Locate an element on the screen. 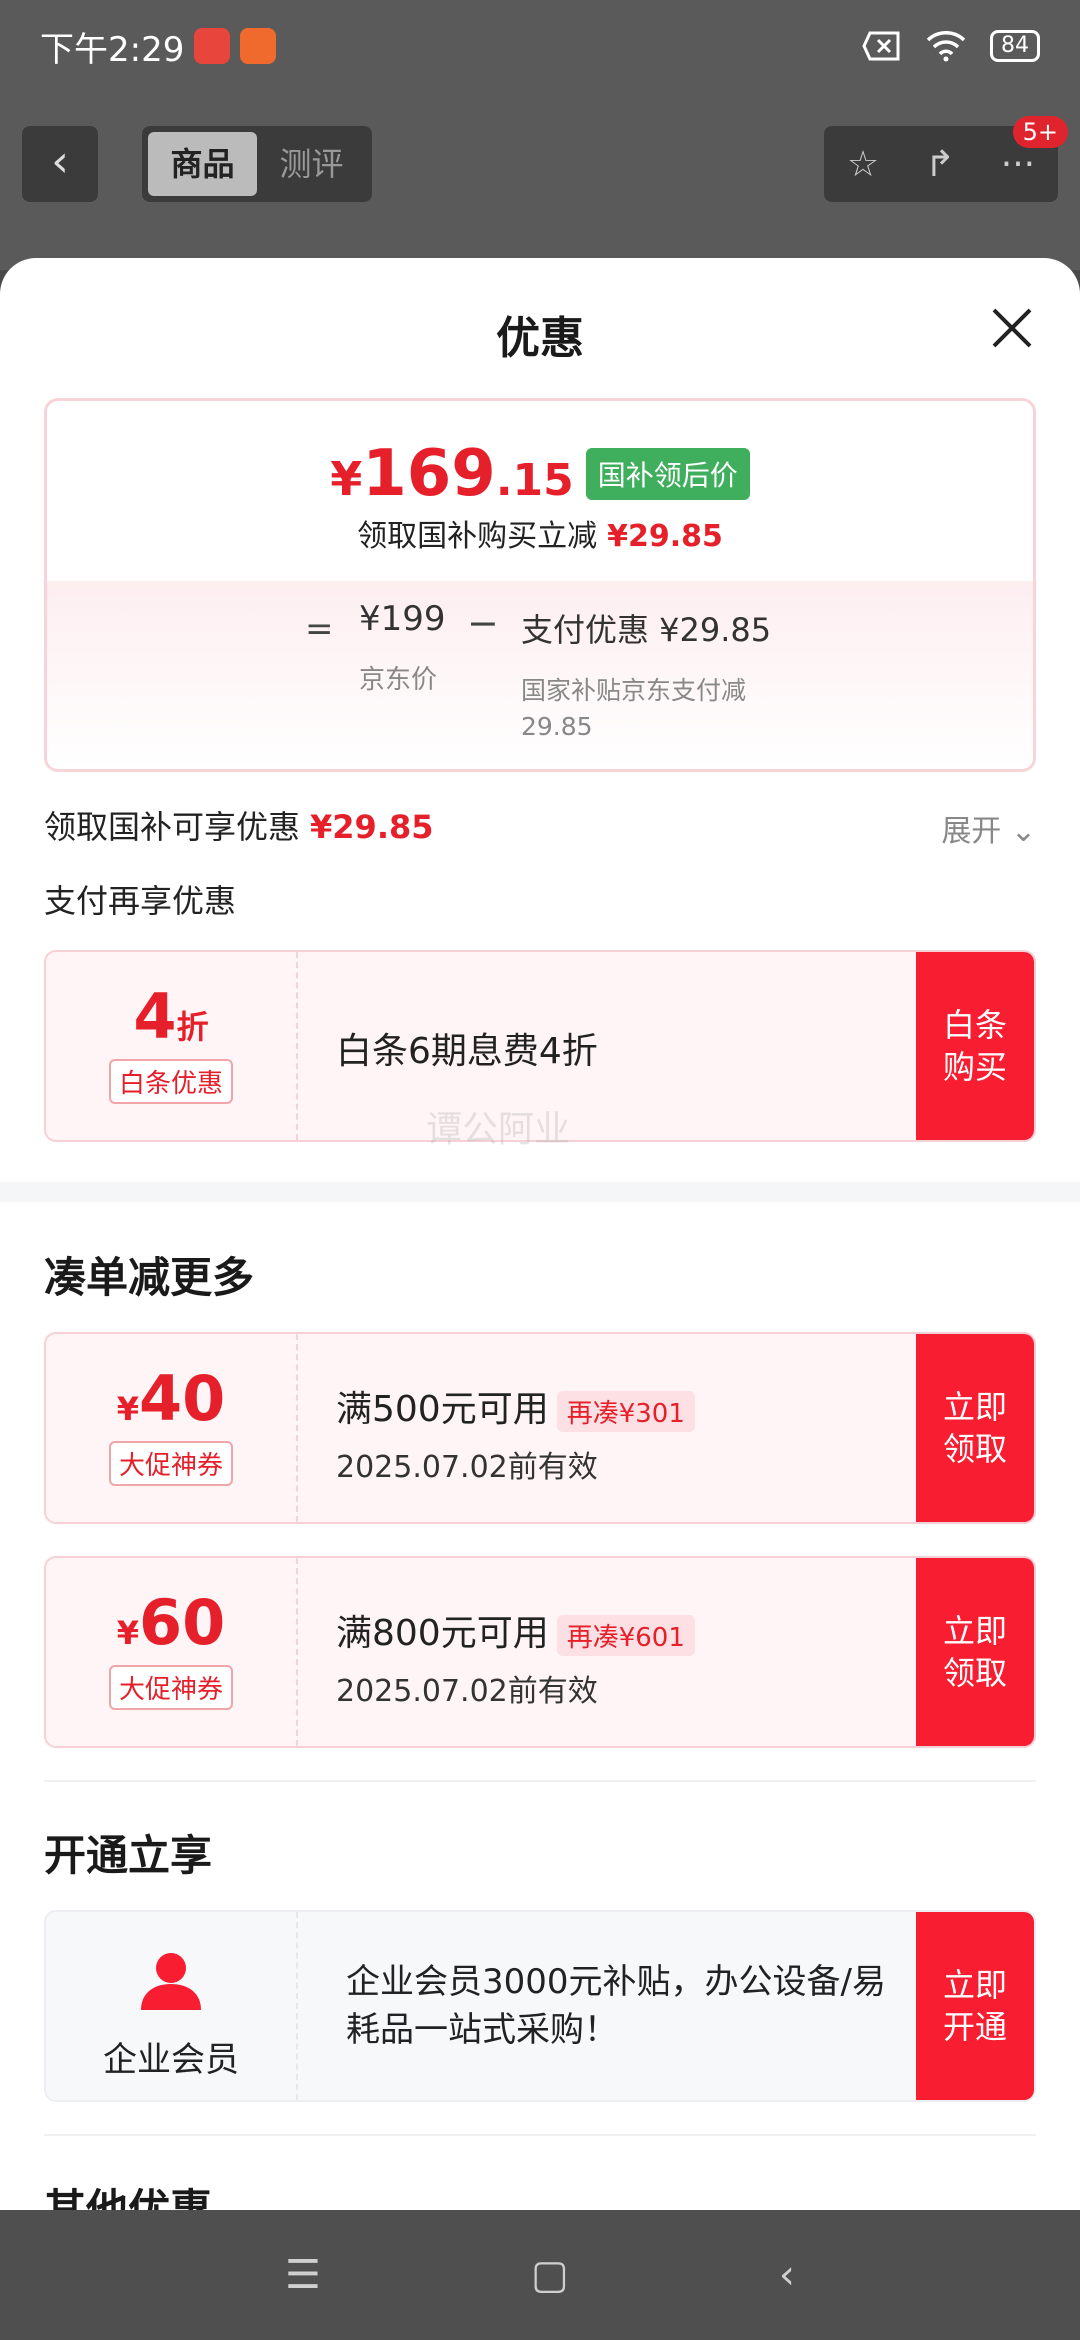 The image size is (1080, 2340). coupon-condition: 满800元可用 再凑¥601 is located at coordinates (620, 1630).